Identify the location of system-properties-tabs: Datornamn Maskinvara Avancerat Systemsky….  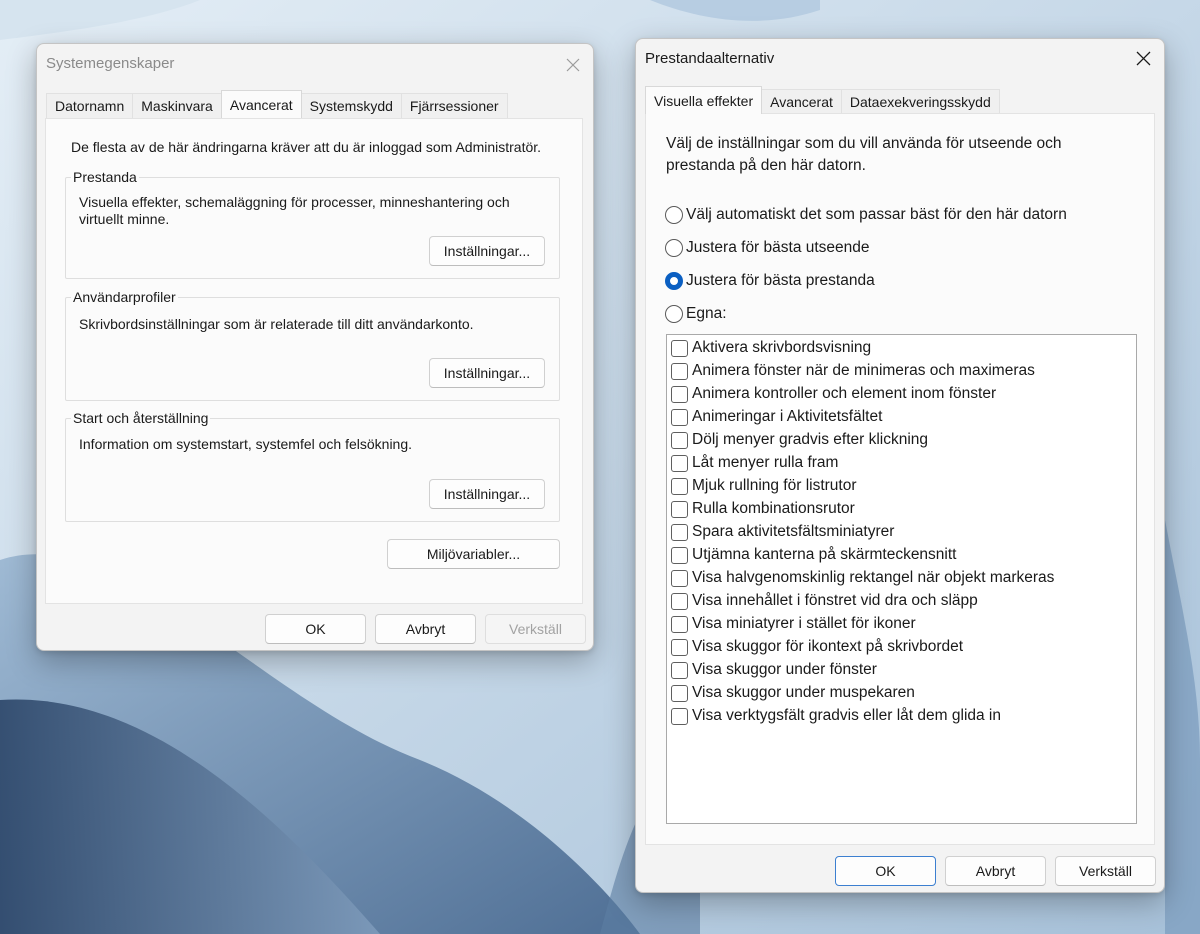
(277, 104).